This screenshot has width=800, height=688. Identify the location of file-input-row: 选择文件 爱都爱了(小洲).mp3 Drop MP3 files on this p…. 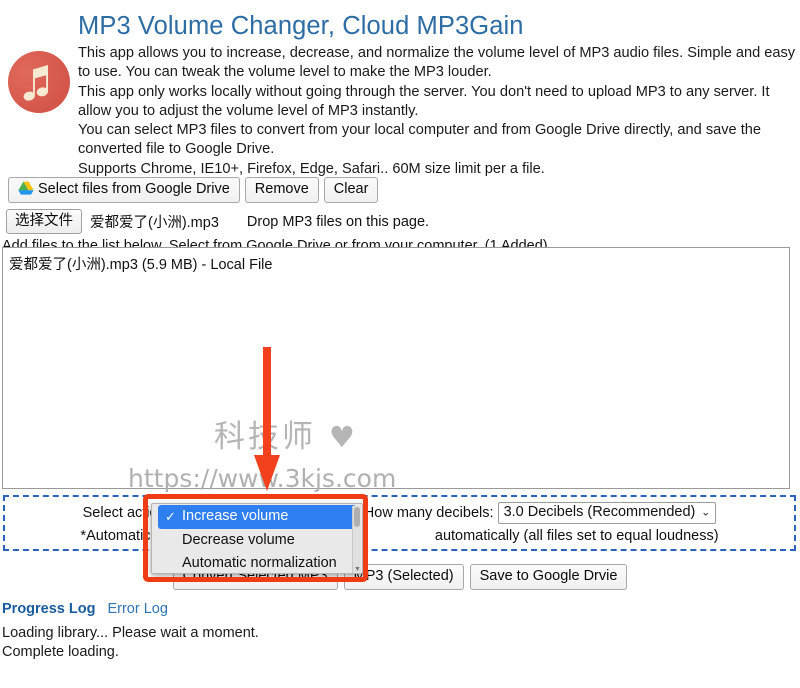
(217, 221).